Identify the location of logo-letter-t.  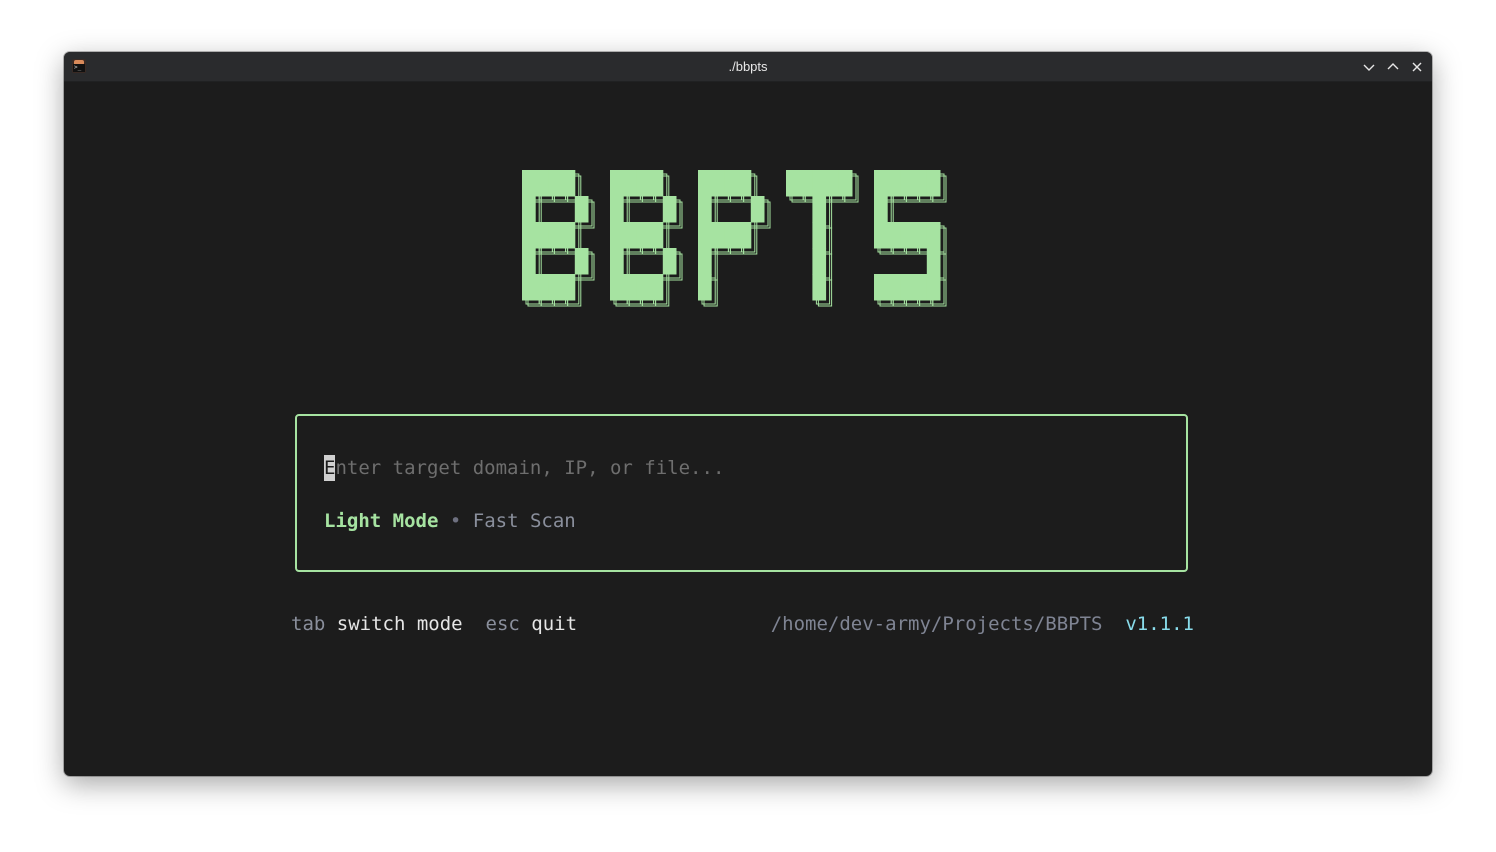
(822, 238).